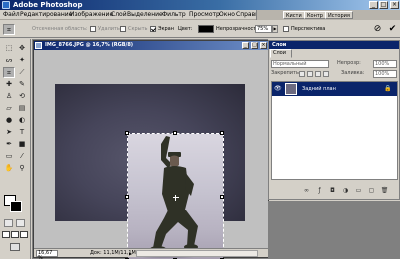 The width and height of the screenshot is (400, 259). I want to click on well-tab-brushes: Кисти, so click(294, 15).